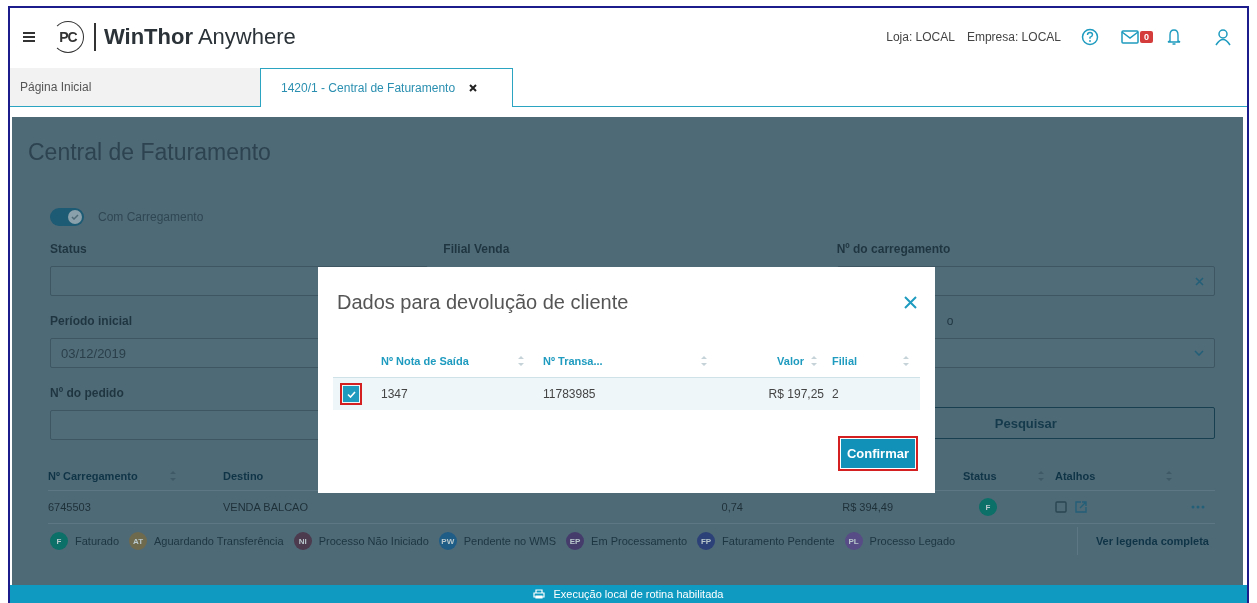 Image resolution: width=1257 pixels, height=603 pixels. Describe the element at coordinates (200, 37) in the screenshot. I see `app-title: WinThor Anywhere` at that location.